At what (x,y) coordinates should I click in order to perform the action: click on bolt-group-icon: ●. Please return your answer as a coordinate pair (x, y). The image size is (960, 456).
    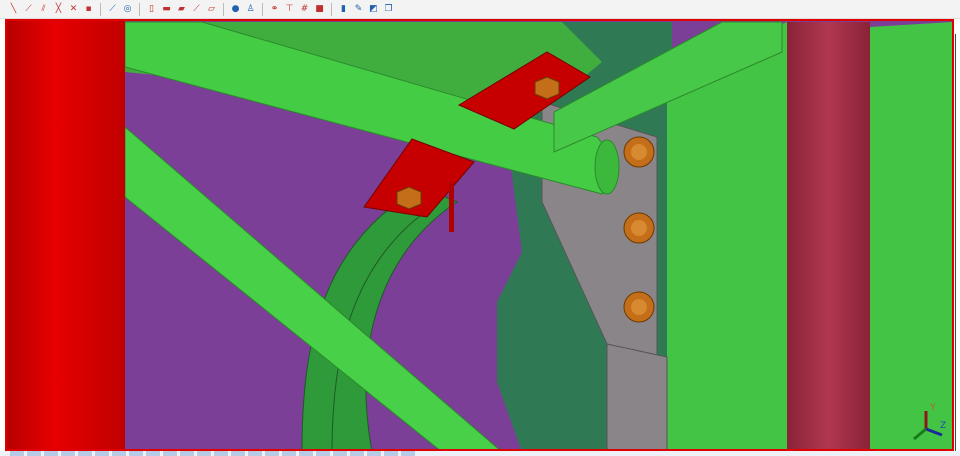
    Looking at the image, I should click on (235, 9).